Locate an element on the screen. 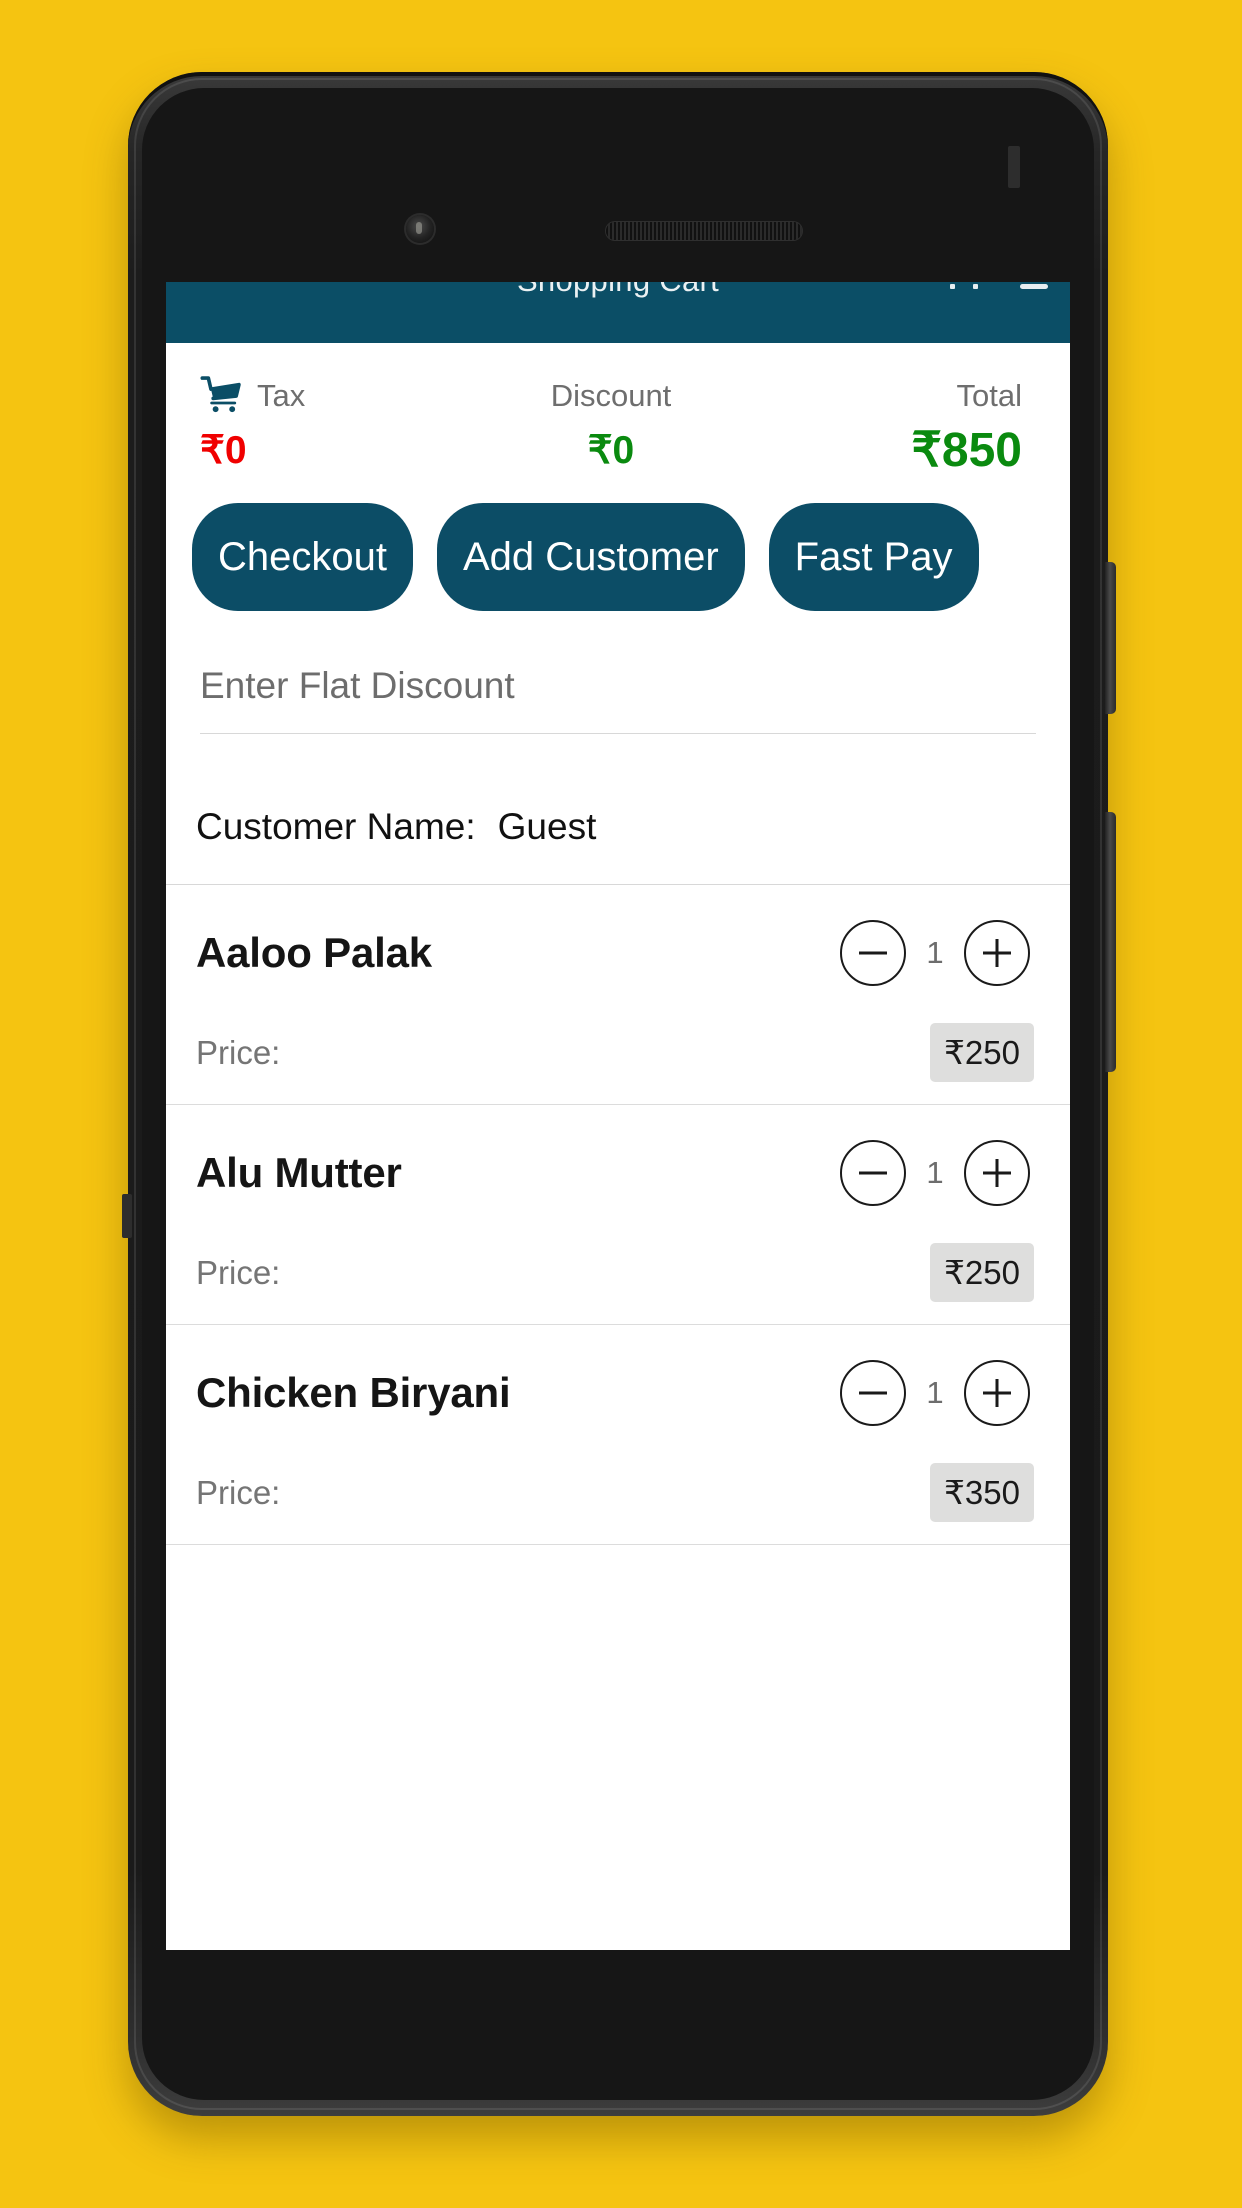 The height and width of the screenshot is (2208, 1242). front-camera-icon is located at coordinates (420, 229).